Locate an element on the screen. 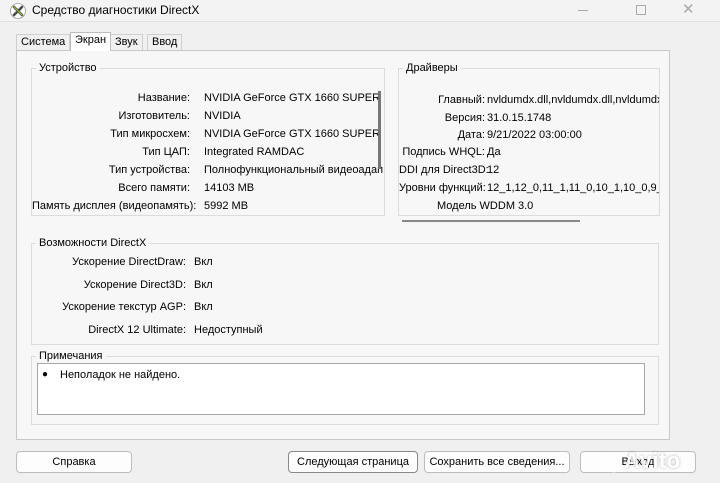 Image resolution: width=720 pixels, height=483 pixels. driver-label: Подпись WHQL: is located at coordinates (443, 152).